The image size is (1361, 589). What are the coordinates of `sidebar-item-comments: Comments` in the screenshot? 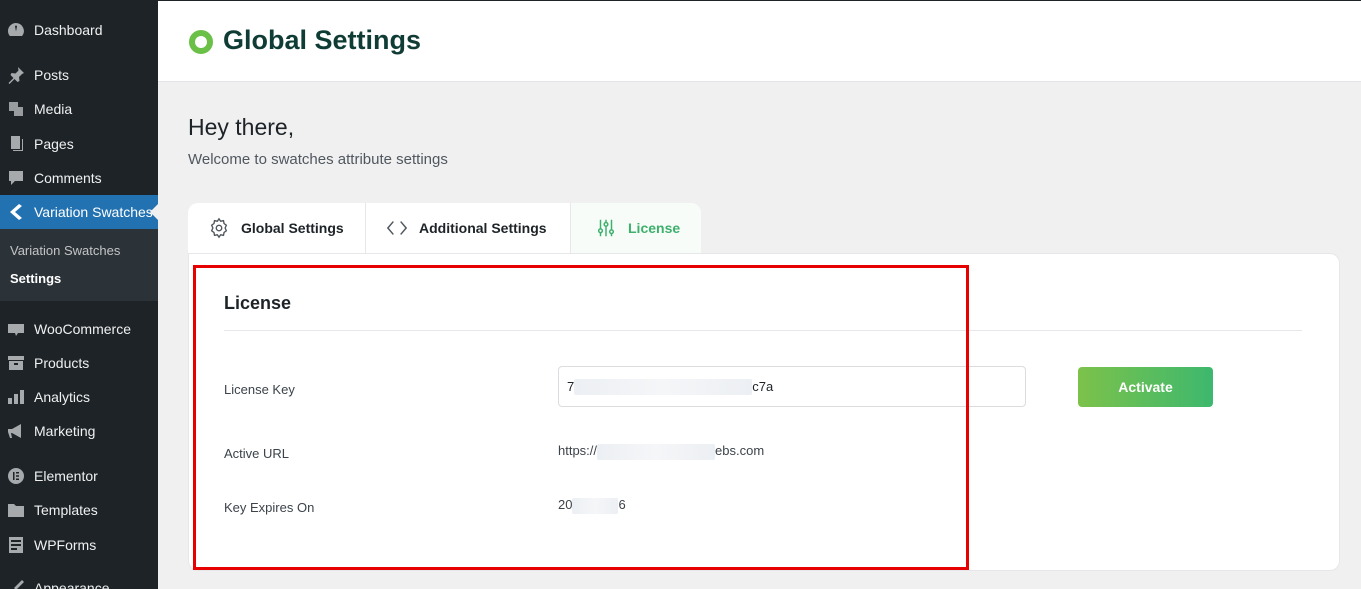 It's located at (79, 178).